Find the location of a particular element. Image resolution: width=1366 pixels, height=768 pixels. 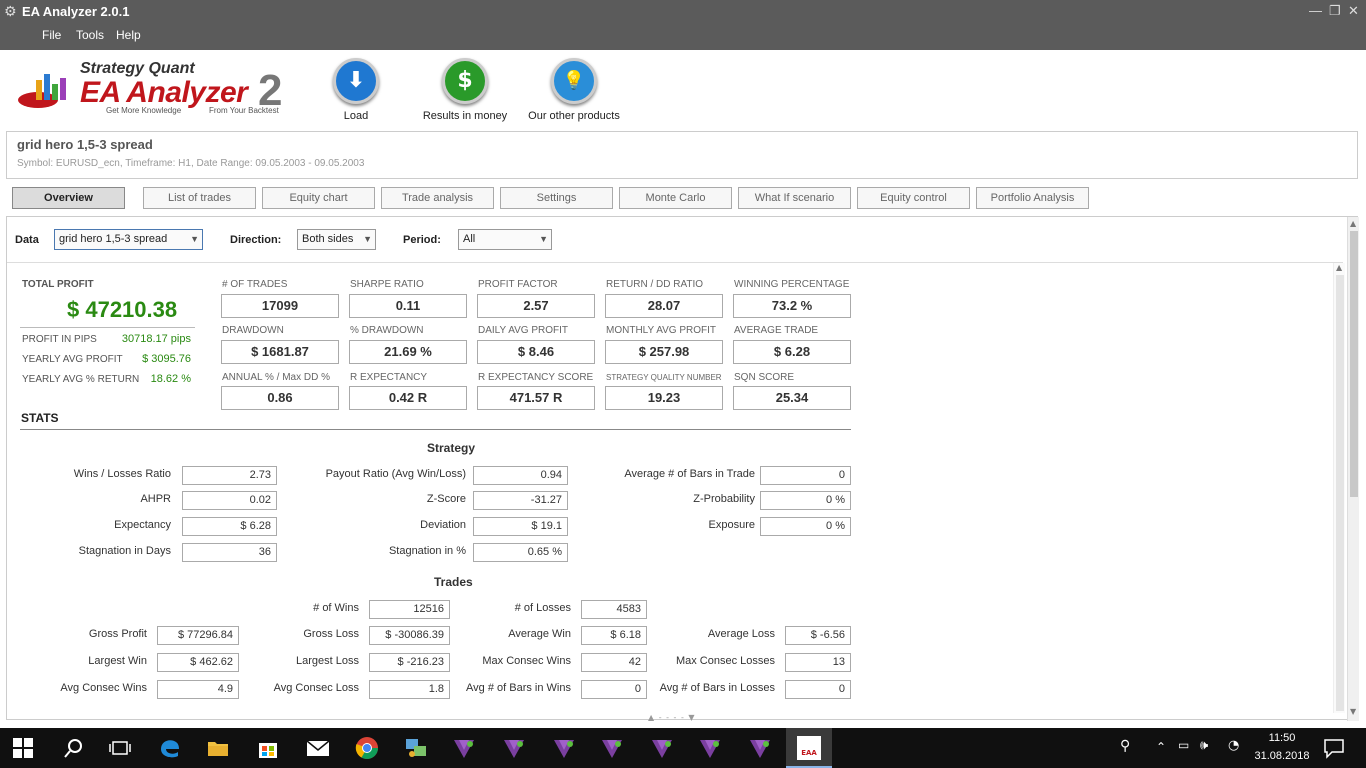

kpi-value: $ 1681.87 is located at coordinates (280, 352).